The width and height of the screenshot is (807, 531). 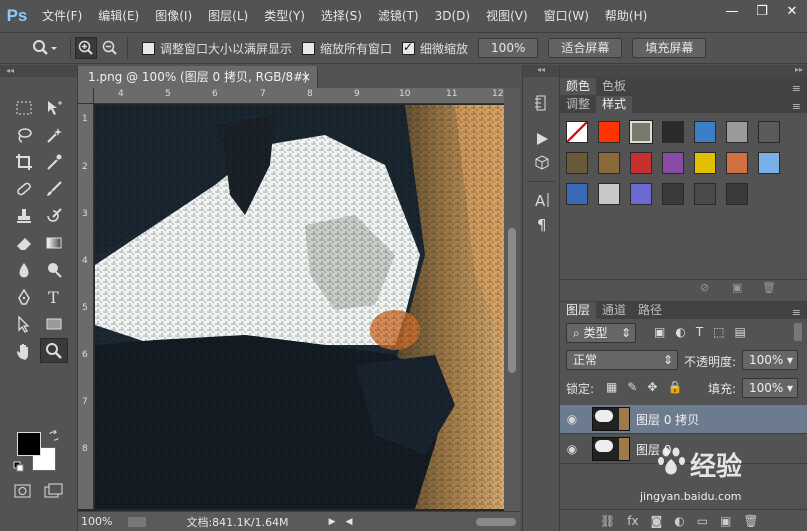 What do you see at coordinates (54, 215) in the screenshot?
I see `history-brush-tool` at bounding box center [54, 215].